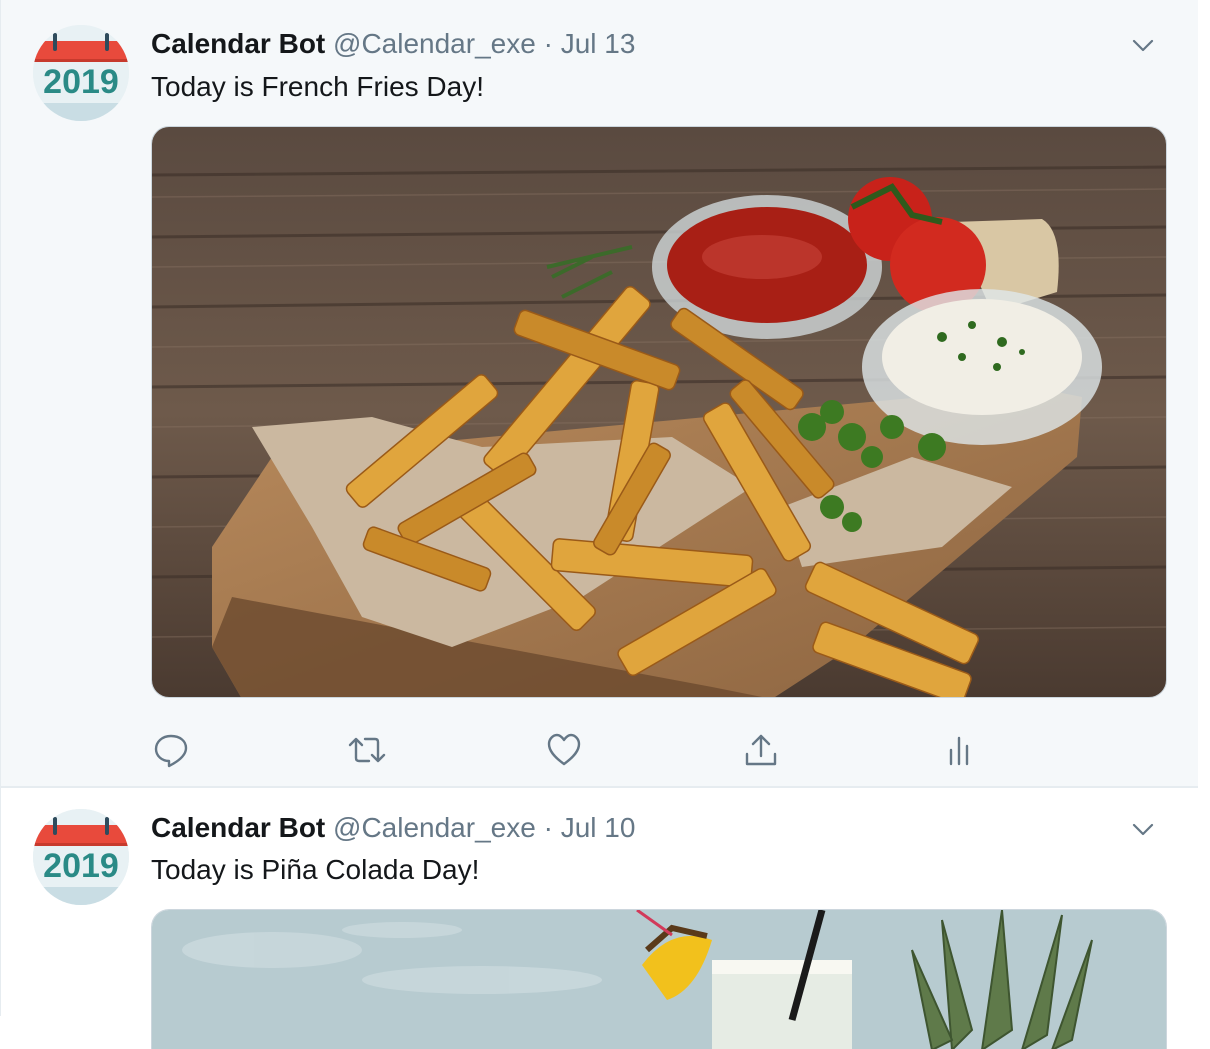 This screenshot has width=1210, height=1049. I want to click on pina-colada-photo, so click(659, 979).